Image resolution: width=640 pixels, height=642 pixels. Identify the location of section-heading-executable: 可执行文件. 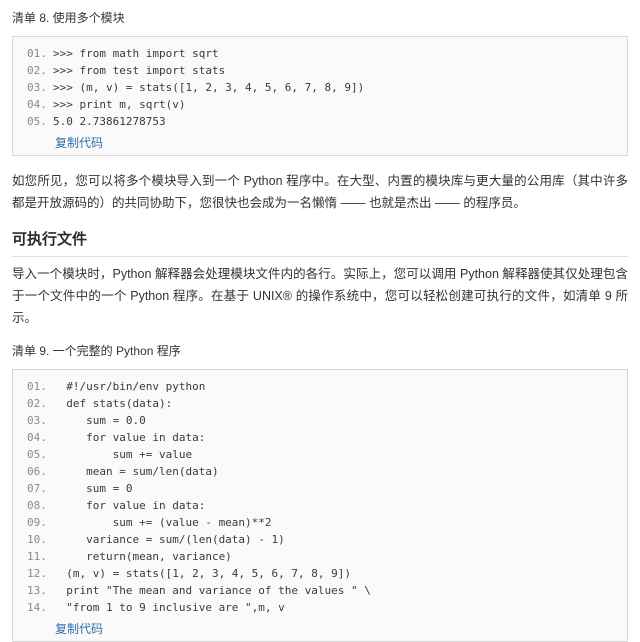
(320, 243).